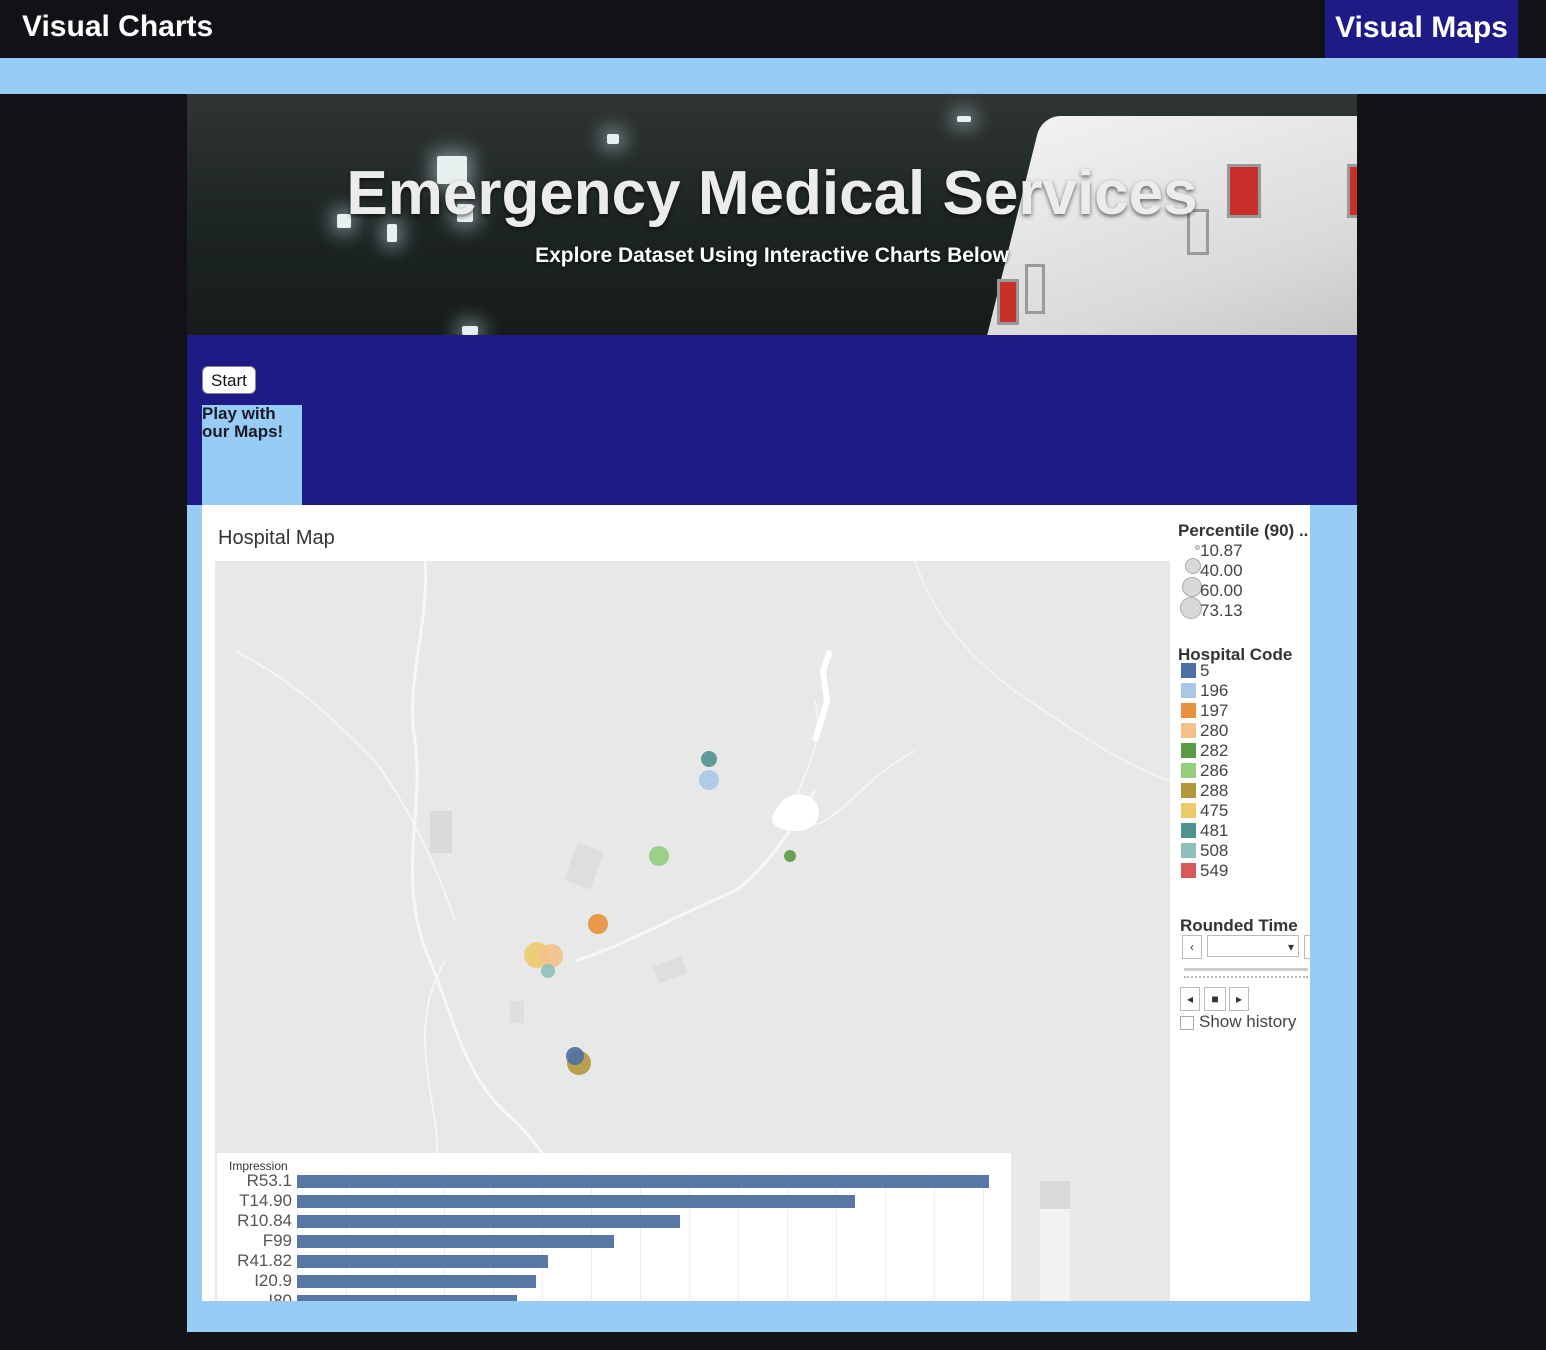 Image resolution: width=1546 pixels, height=1350 pixels. I want to click on percentile-value: 73.13, so click(1221, 610).